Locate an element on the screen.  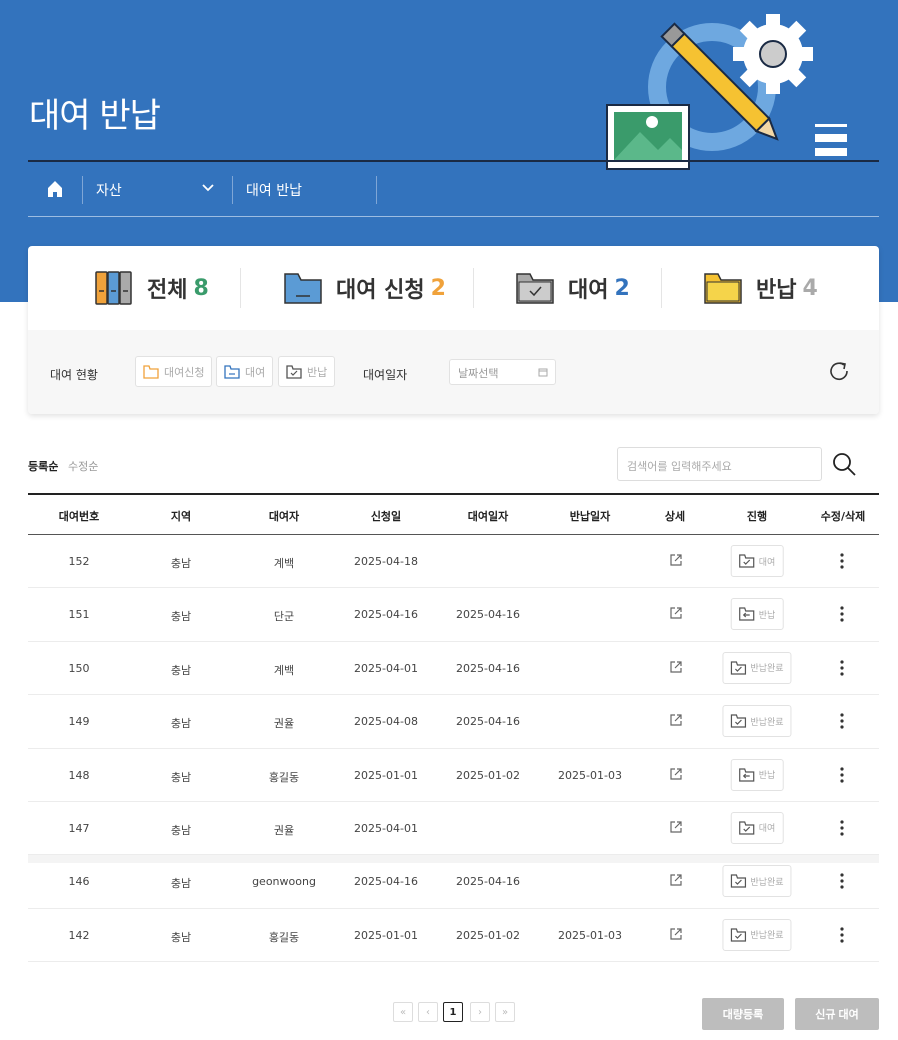
first-page-button: « is located at coordinates (403, 1012).